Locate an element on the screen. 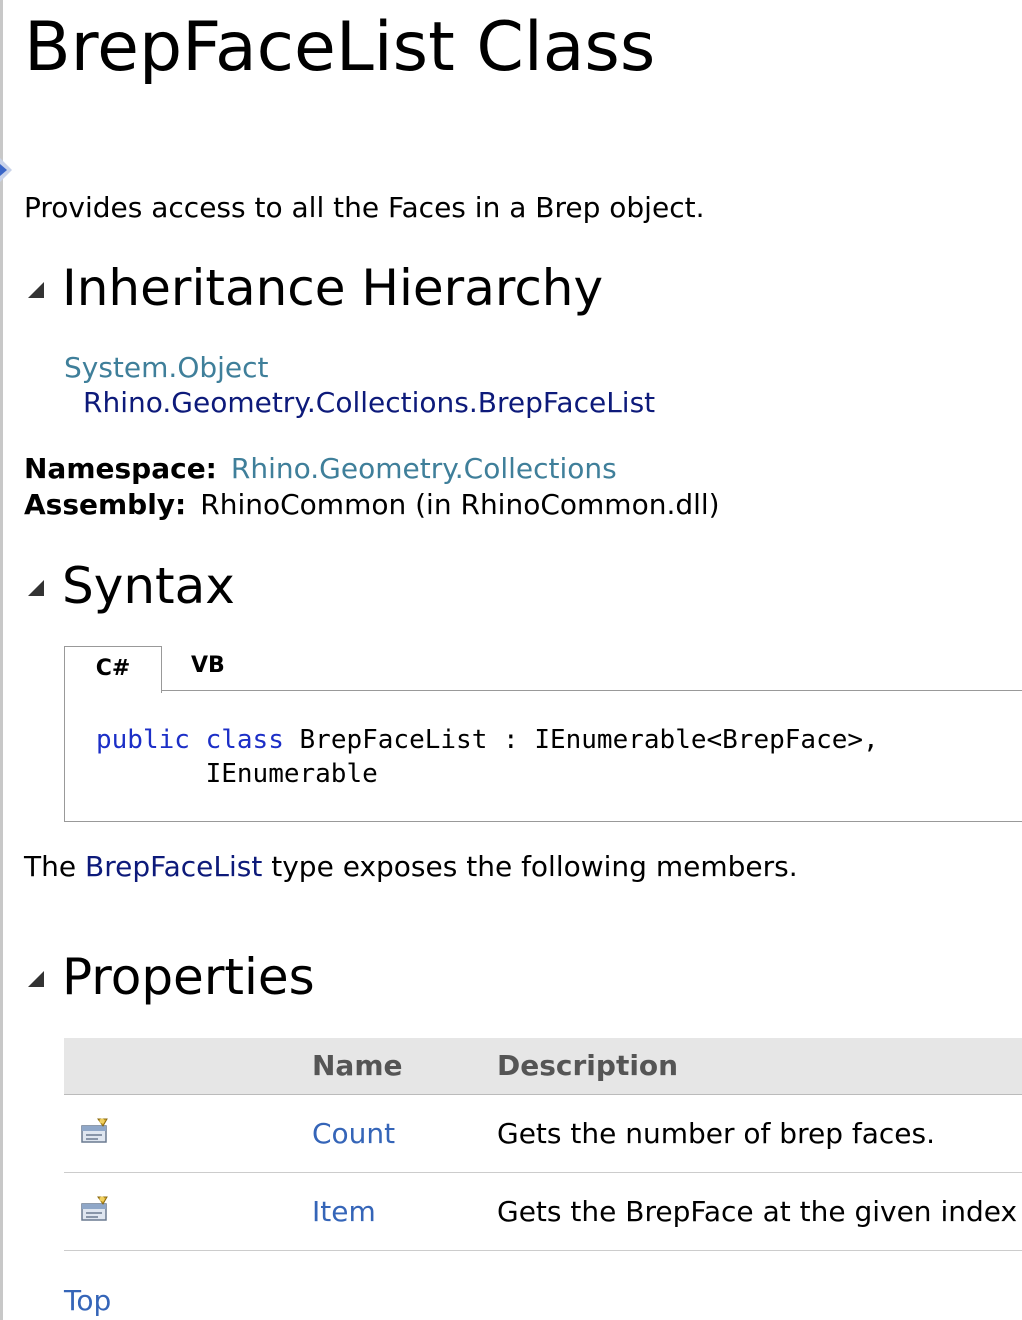 Image resolution: width=1022 pixels, height=1320 pixels. code-keyword: public is located at coordinates (143, 740).